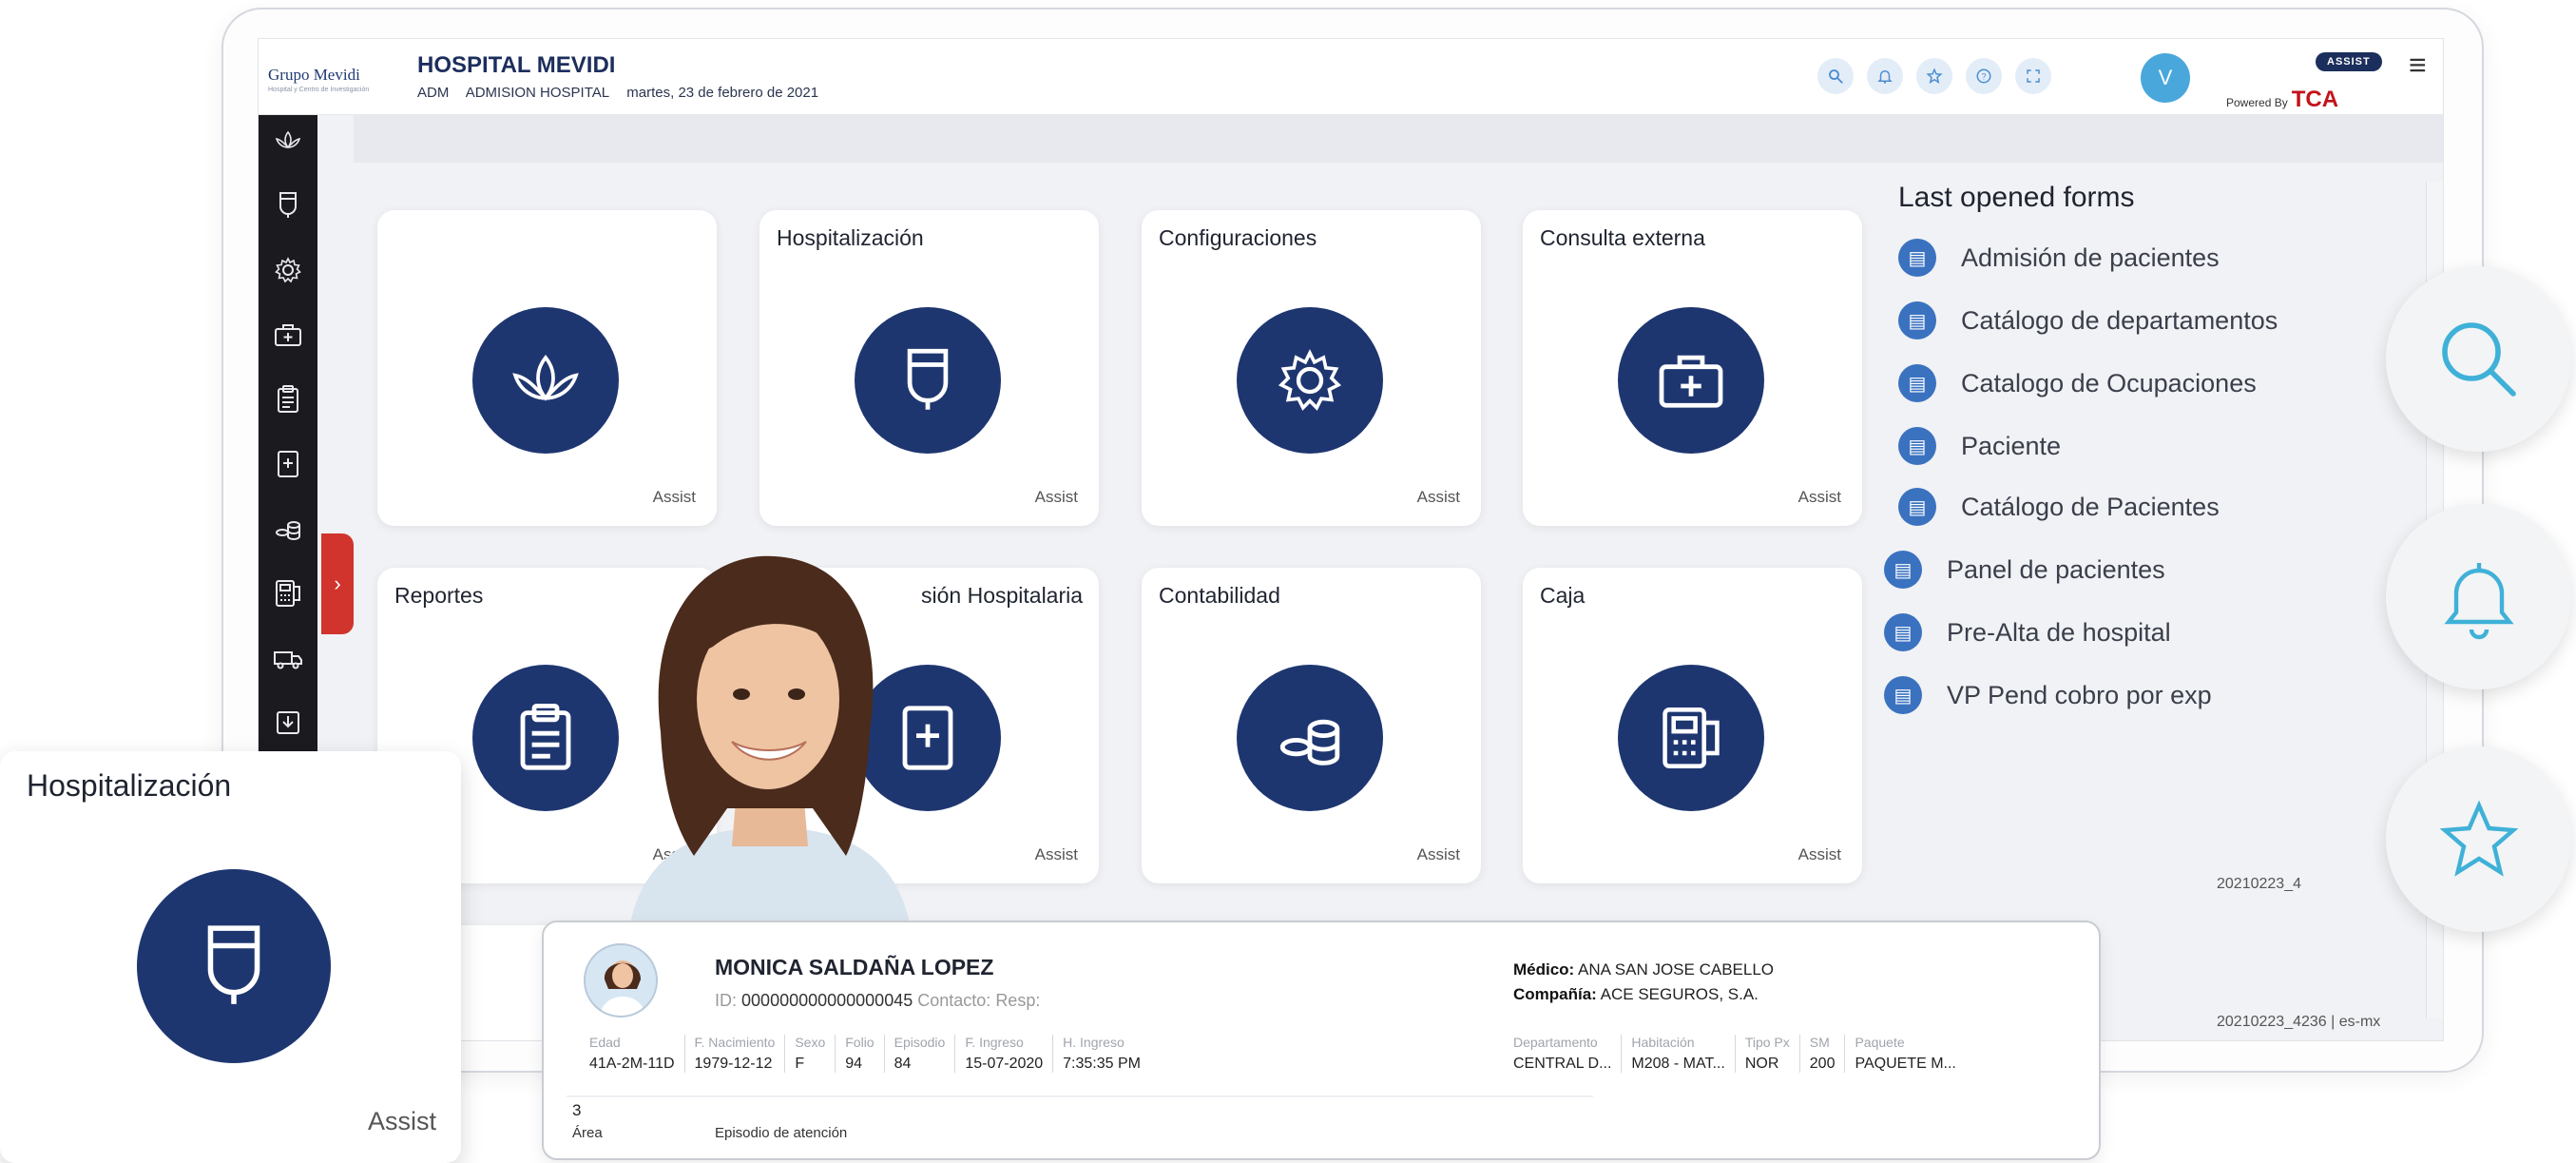 The image size is (2576, 1163). I want to click on tile-caja: Caja Assist, so click(1693, 726).